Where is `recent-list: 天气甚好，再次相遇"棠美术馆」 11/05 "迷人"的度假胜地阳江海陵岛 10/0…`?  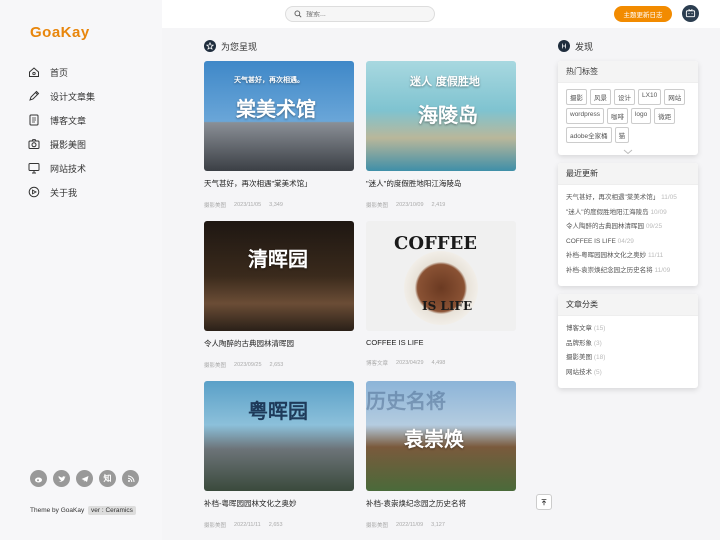
recent-list: 天气甚好，再次相遇"棠美术馆」 11/05 "迷人"的度假胜地阳江海陵岛 10/0… is located at coordinates (628, 235).